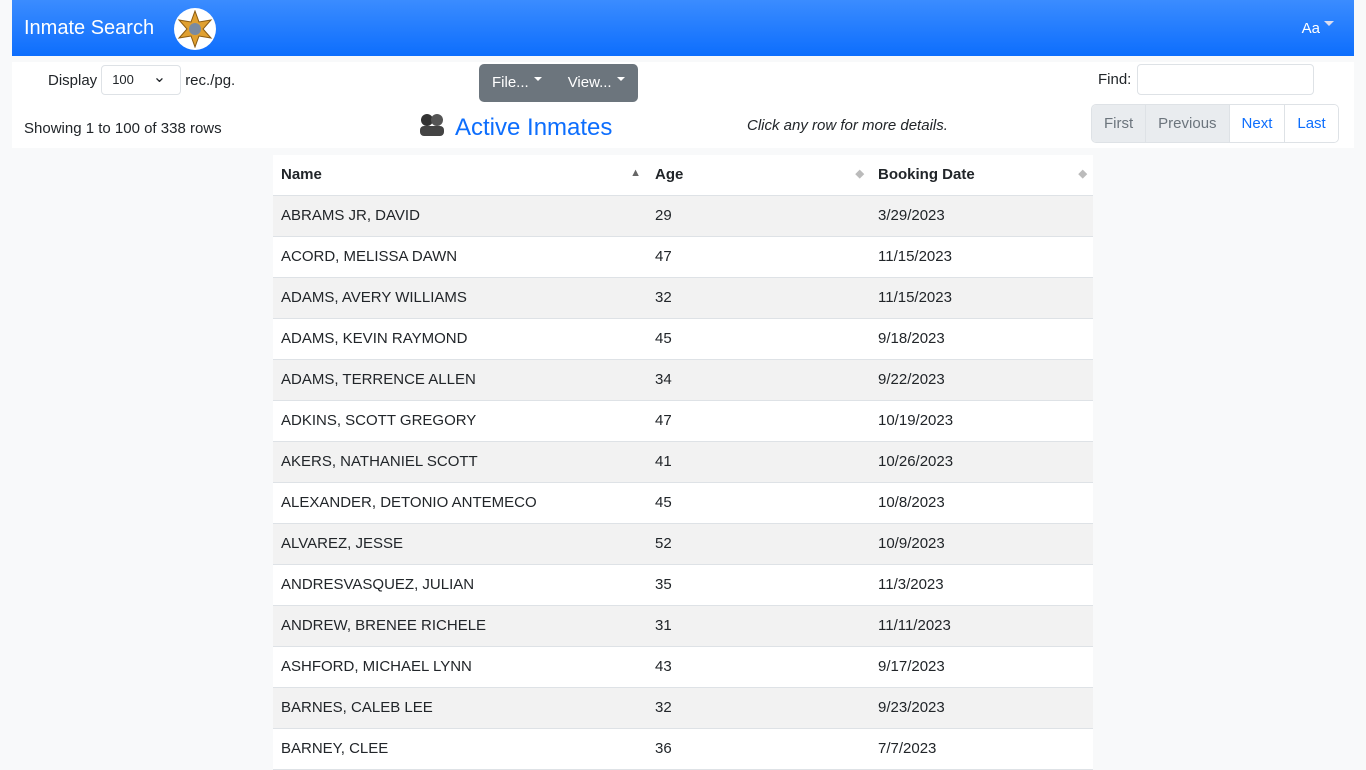  What do you see at coordinates (981, 749) in the screenshot?
I see `cell-booking-date: 7/7/2023` at bounding box center [981, 749].